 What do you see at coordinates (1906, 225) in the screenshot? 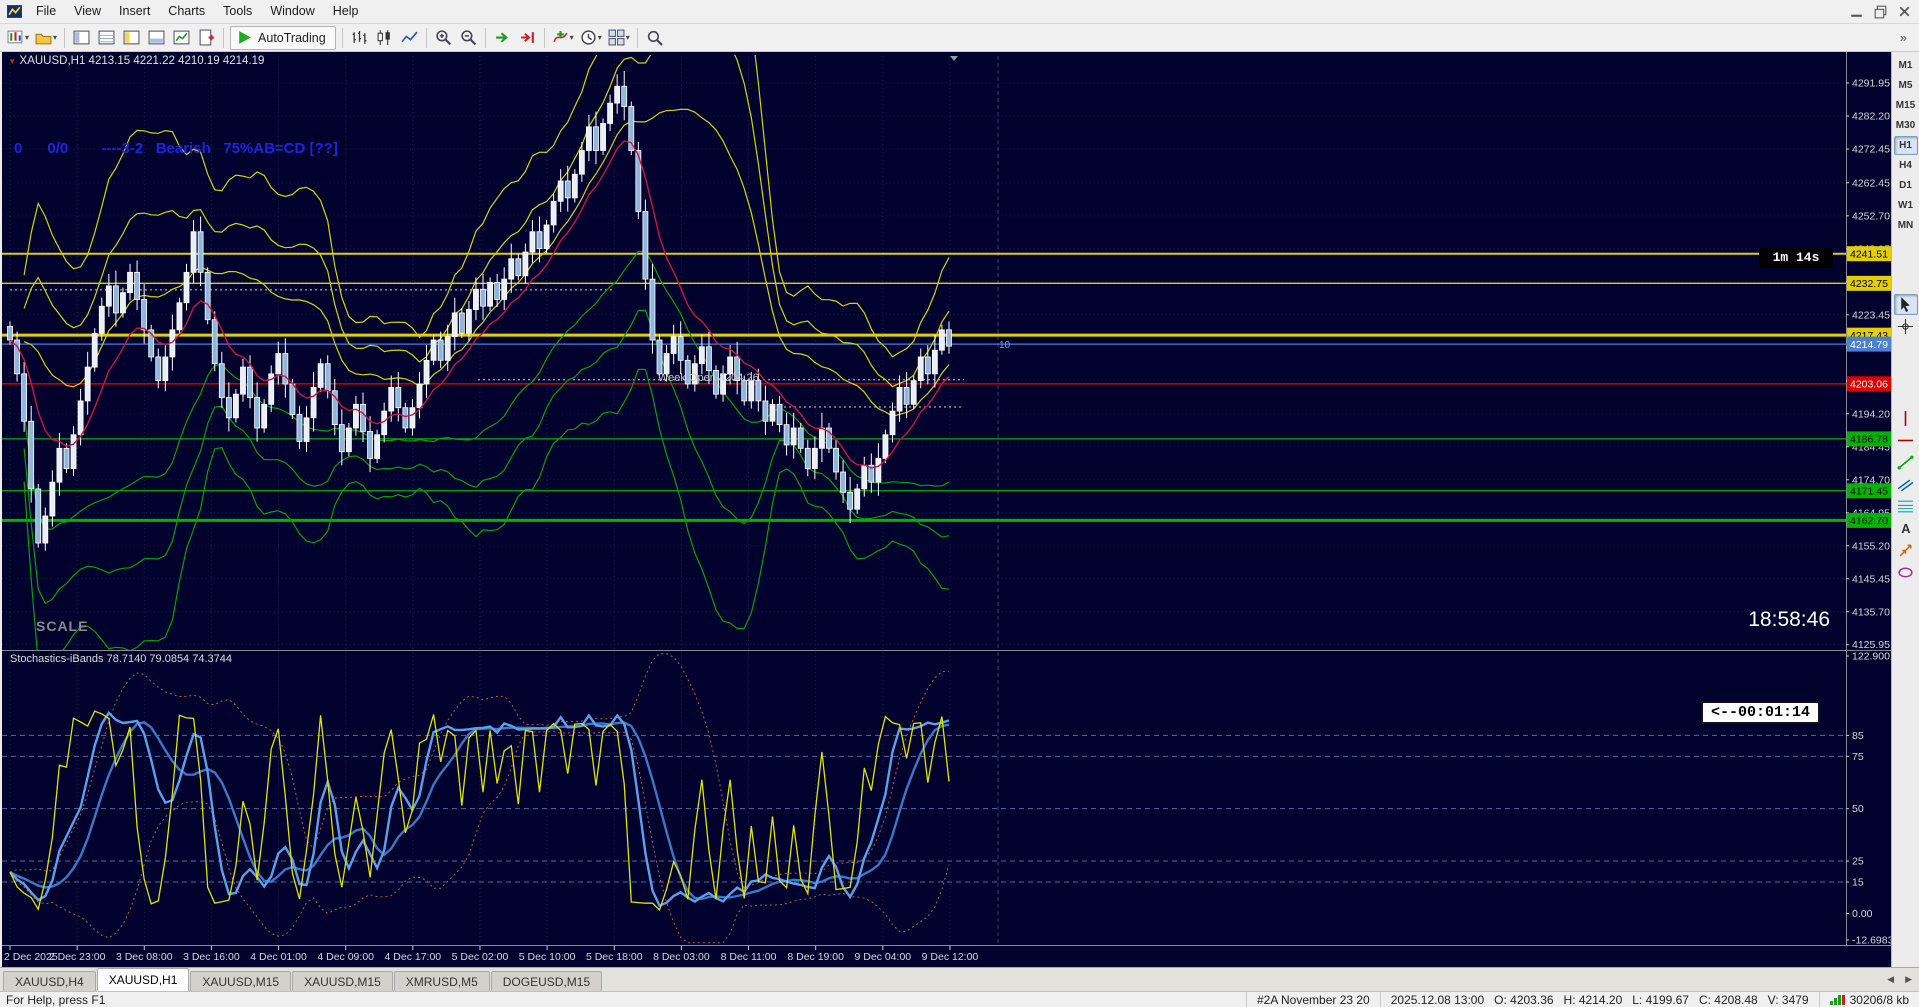
I see `timeframe-mn-button: MN` at bounding box center [1906, 225].